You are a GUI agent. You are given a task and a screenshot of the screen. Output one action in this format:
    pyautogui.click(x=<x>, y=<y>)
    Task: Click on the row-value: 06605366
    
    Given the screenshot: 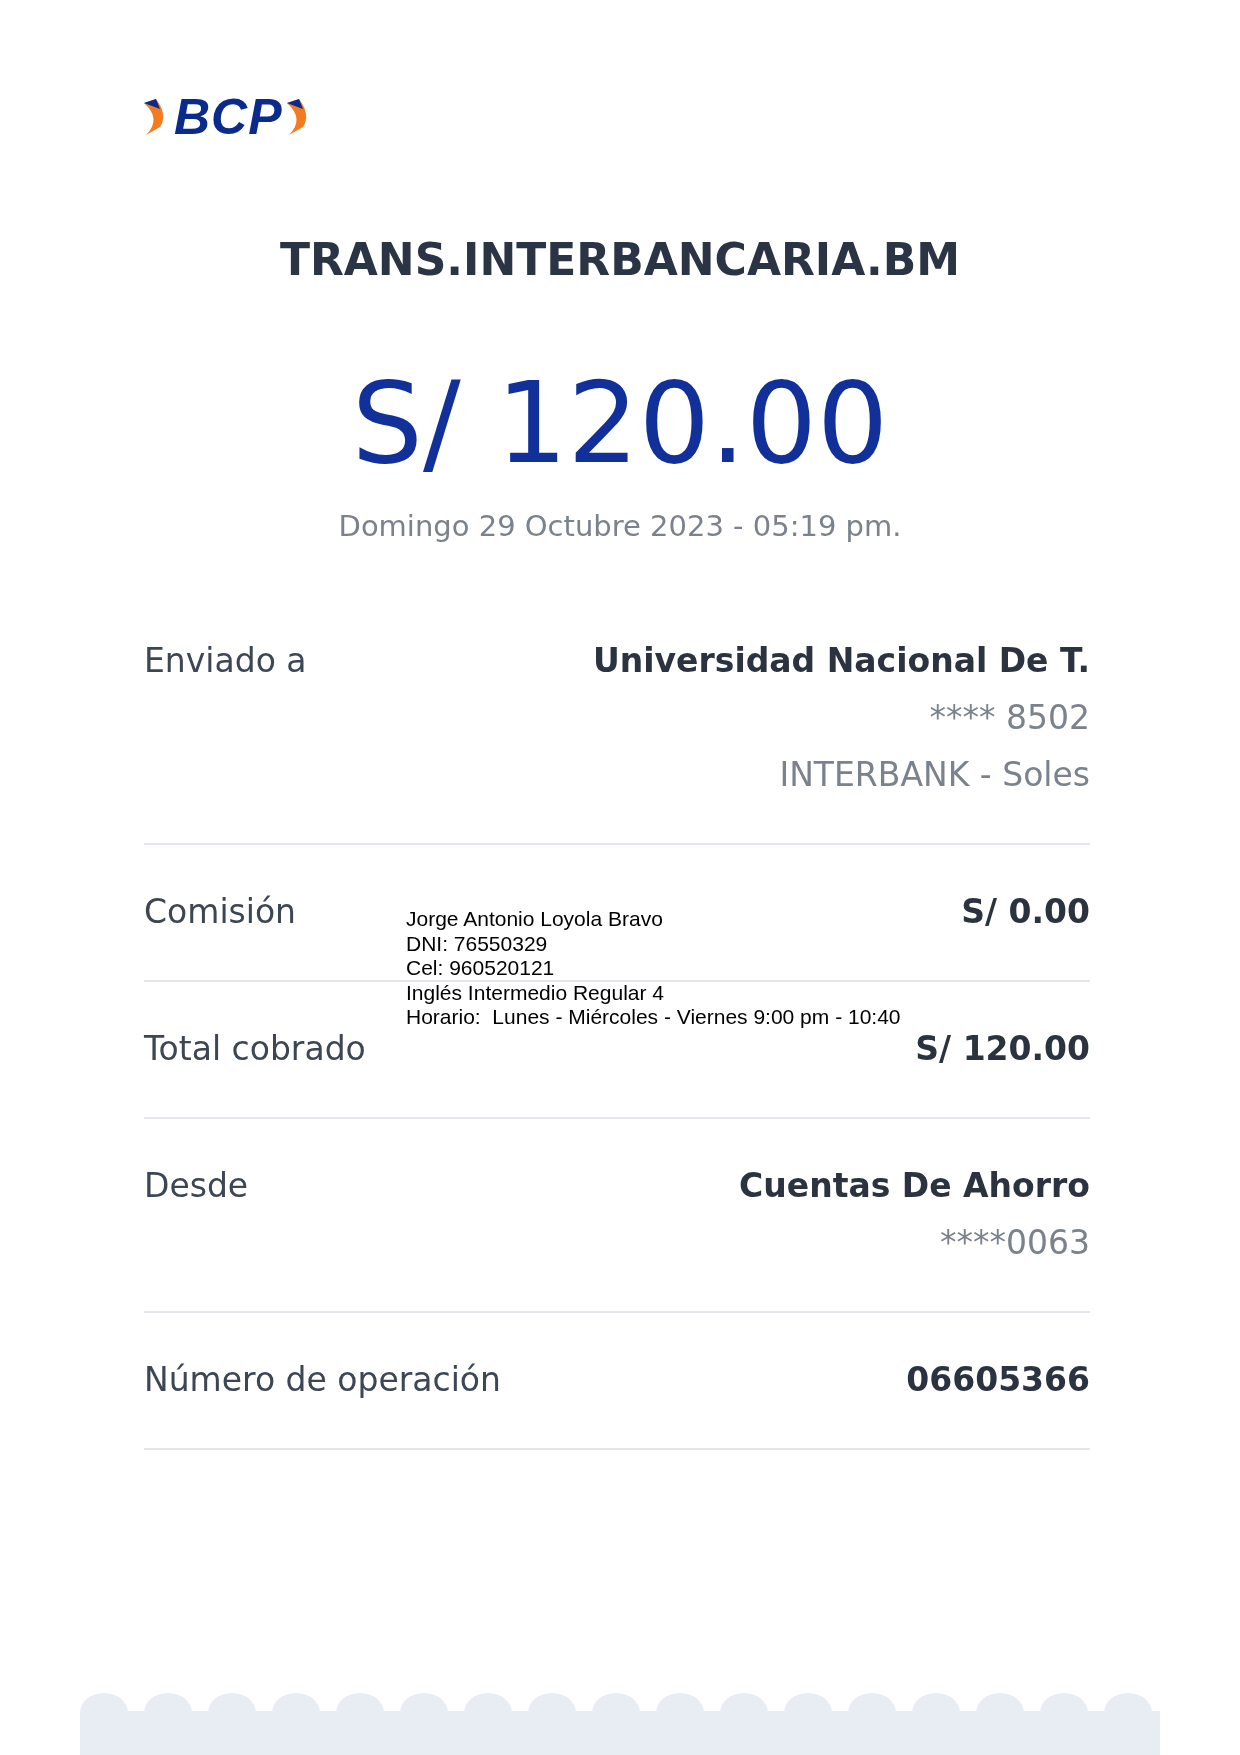 What is the action you would take?
    pyautogui.click(x=998, y=1380)
    